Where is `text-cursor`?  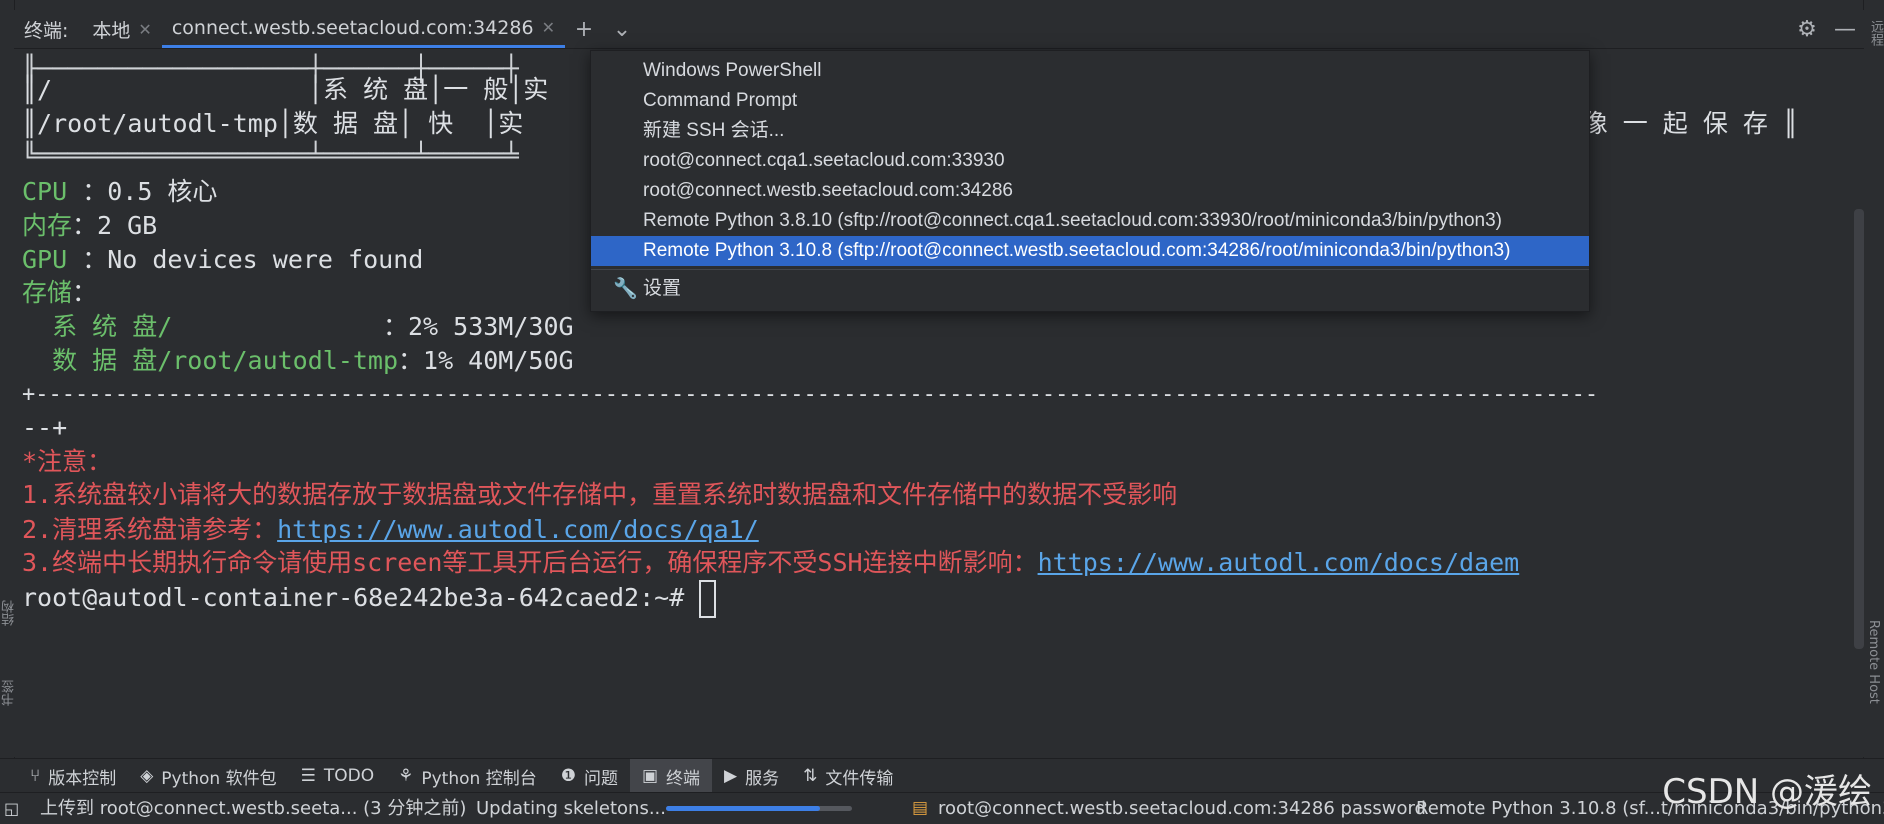
text-cursor is located at coordinates (708, 599).